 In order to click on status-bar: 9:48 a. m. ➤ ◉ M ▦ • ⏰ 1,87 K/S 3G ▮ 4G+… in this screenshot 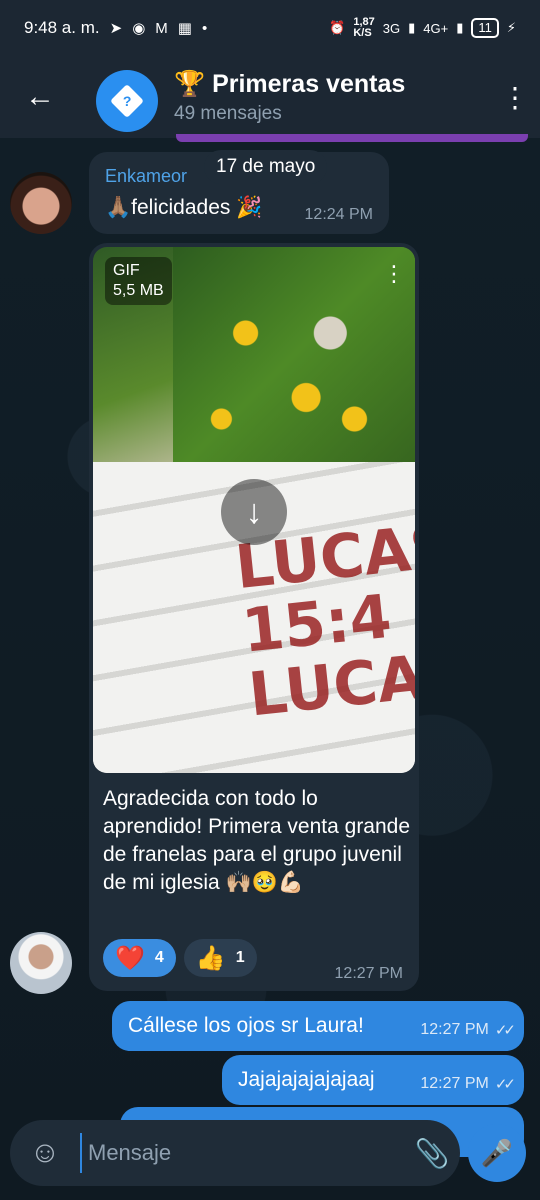, I will do `click(270, 28)`.